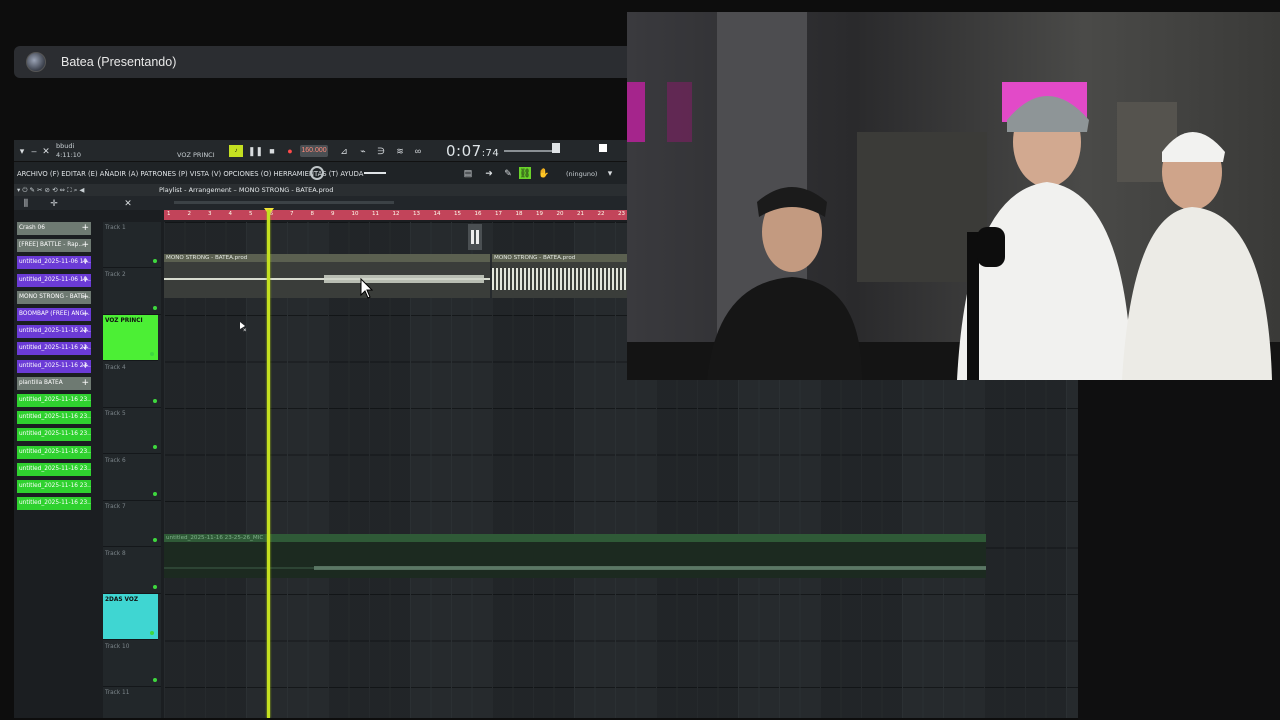 The width and height of the screenshot is (1280, 720). What do you see at coordinates (603, 148) in the screenshot?
I see `window-square-icon` at bounding box center [603, 148].